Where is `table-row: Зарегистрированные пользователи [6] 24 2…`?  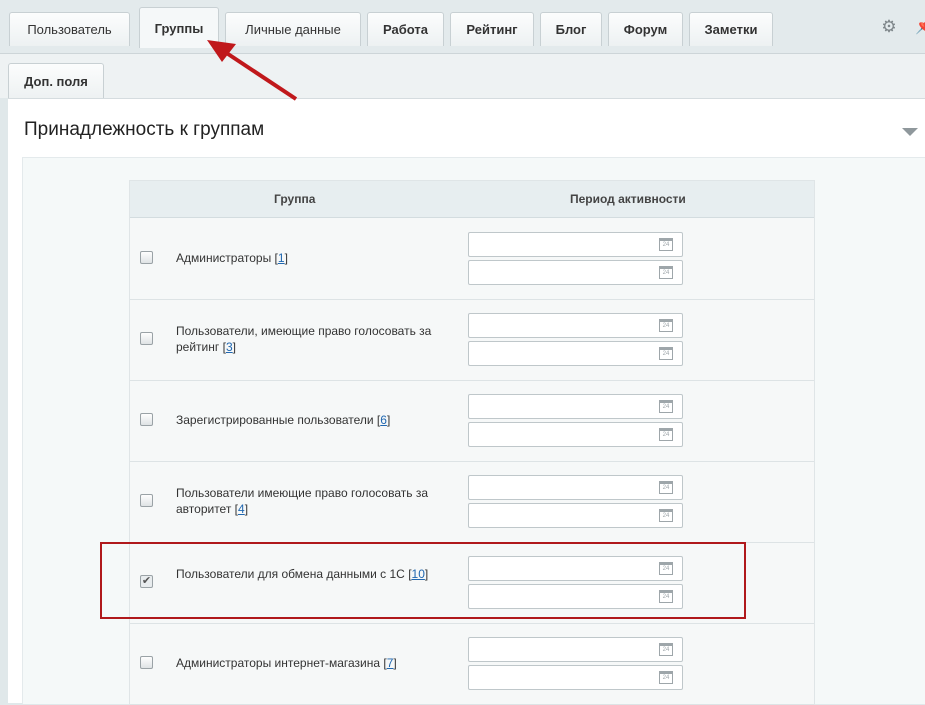
table-row: Зарегистрированные пользователи [6] 24 2… is located at coordinates (472, 421).